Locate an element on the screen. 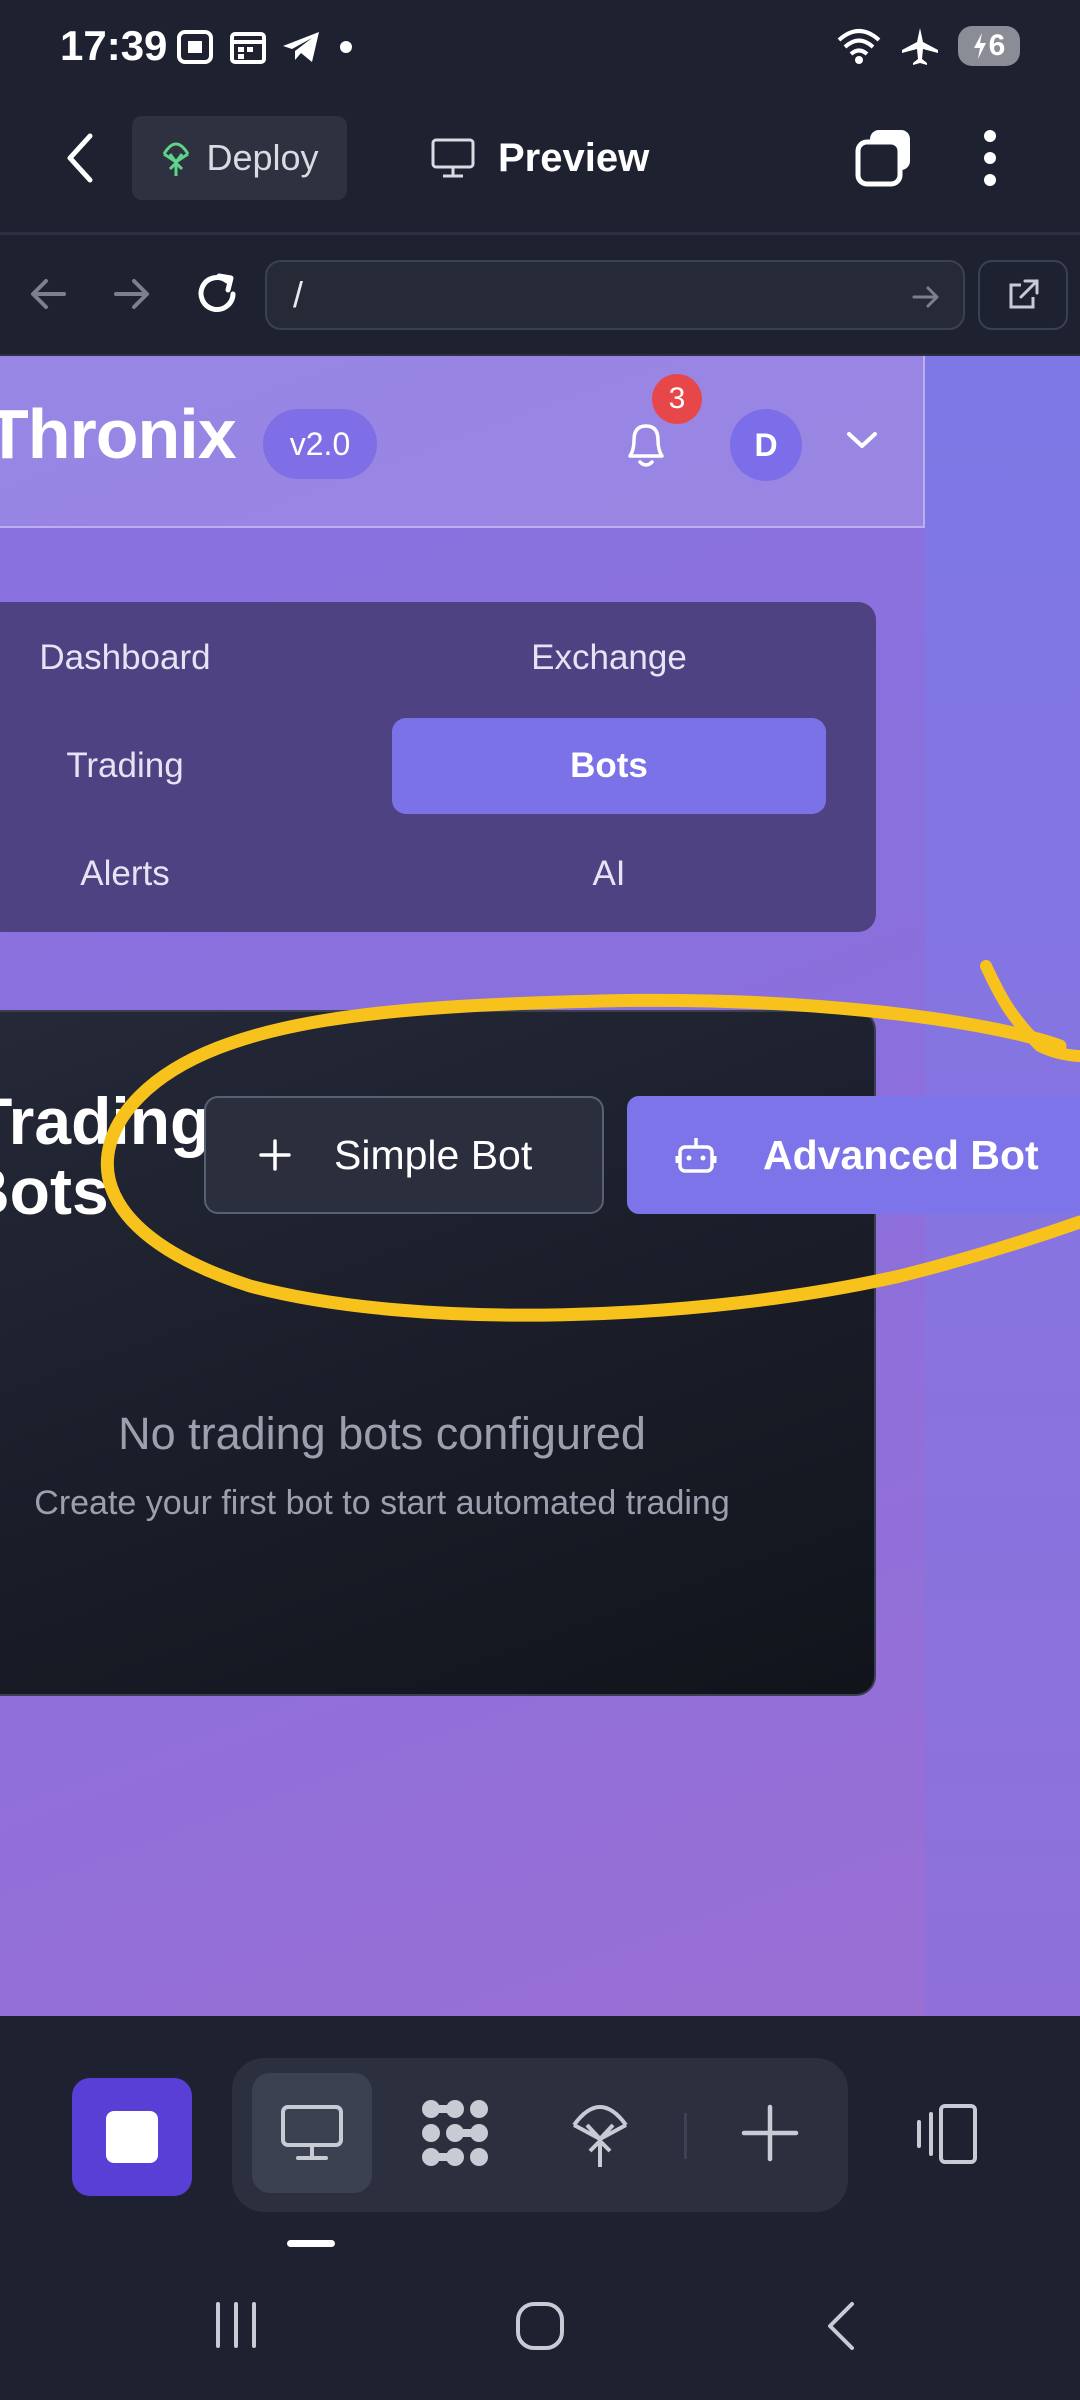 This screenshot has height=2400, width=1080. arrow-left-icon is located at coordinates (48, 294).